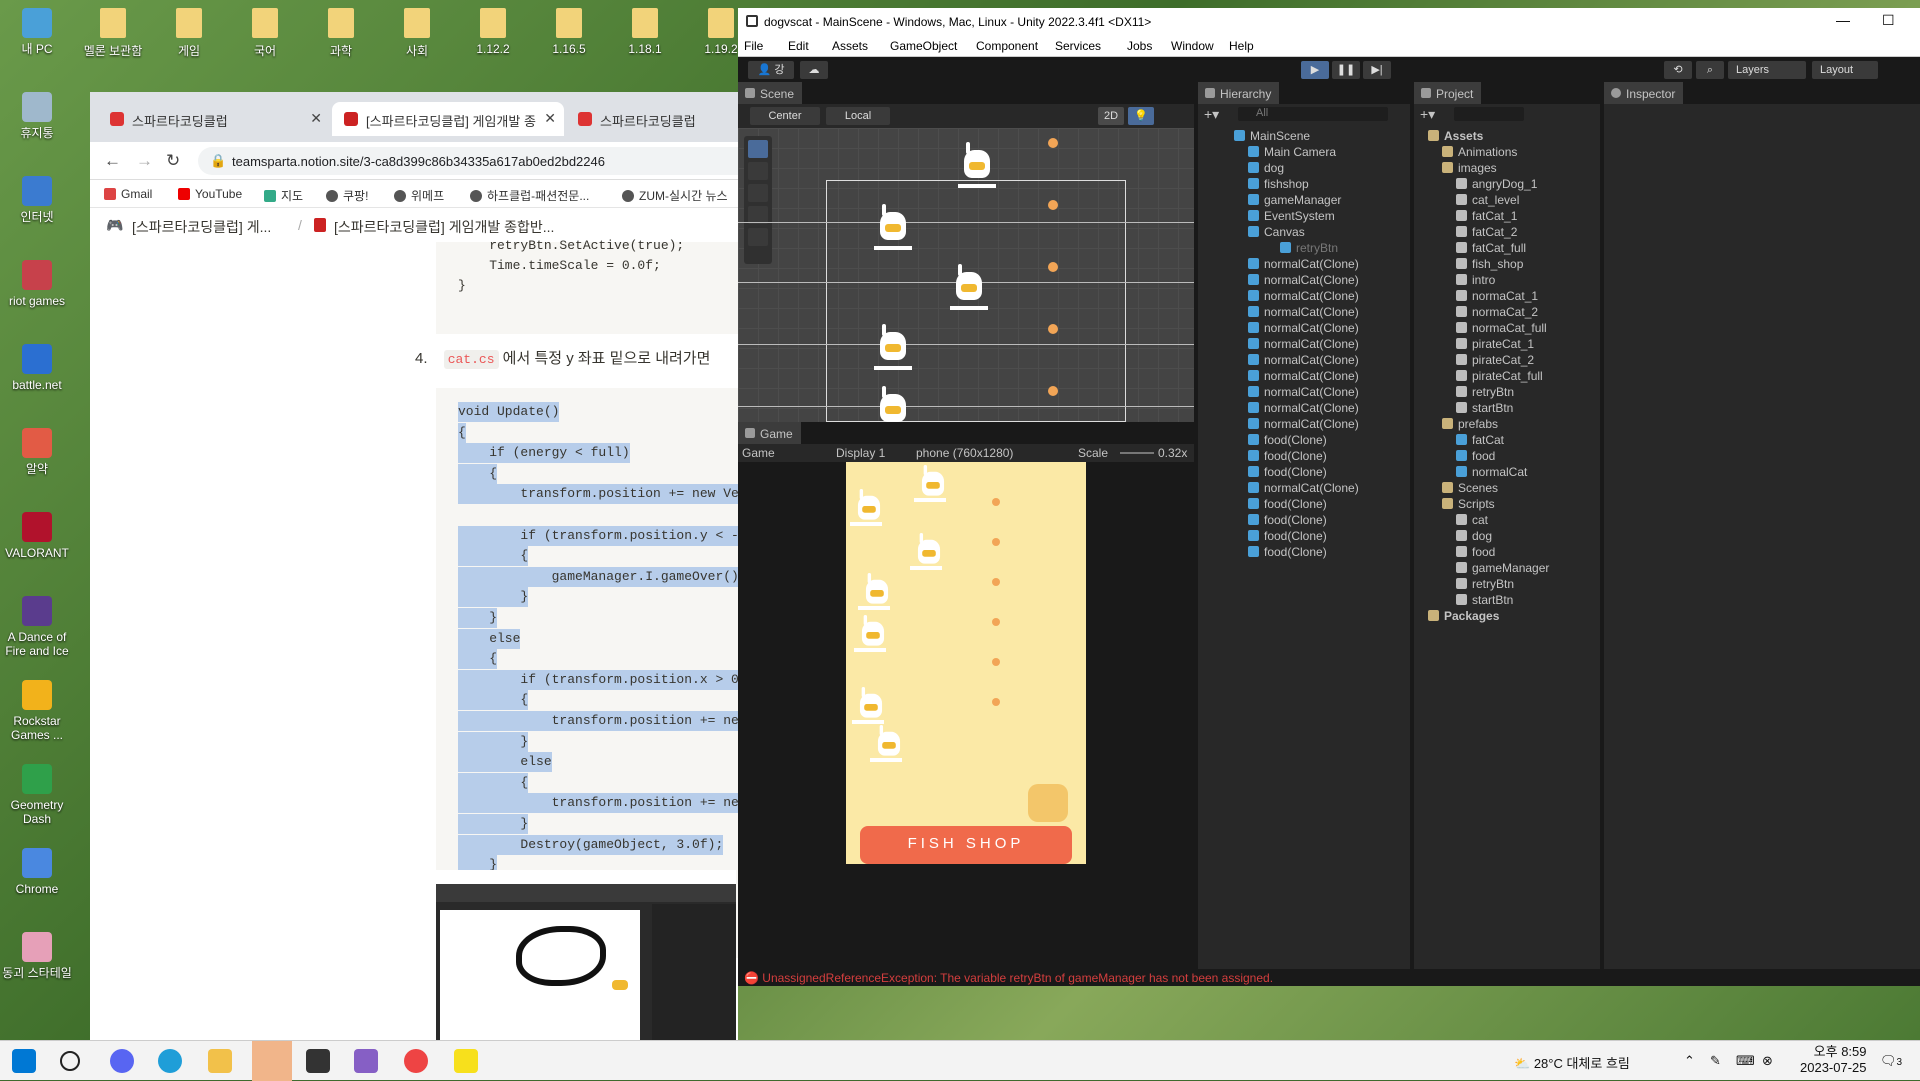 The width and height of the screenshot is (1920, 1081). Describe the element at coordinates (1139, 46) in the screenshot. I see `menu-item-jobs: Jobs` at that location.